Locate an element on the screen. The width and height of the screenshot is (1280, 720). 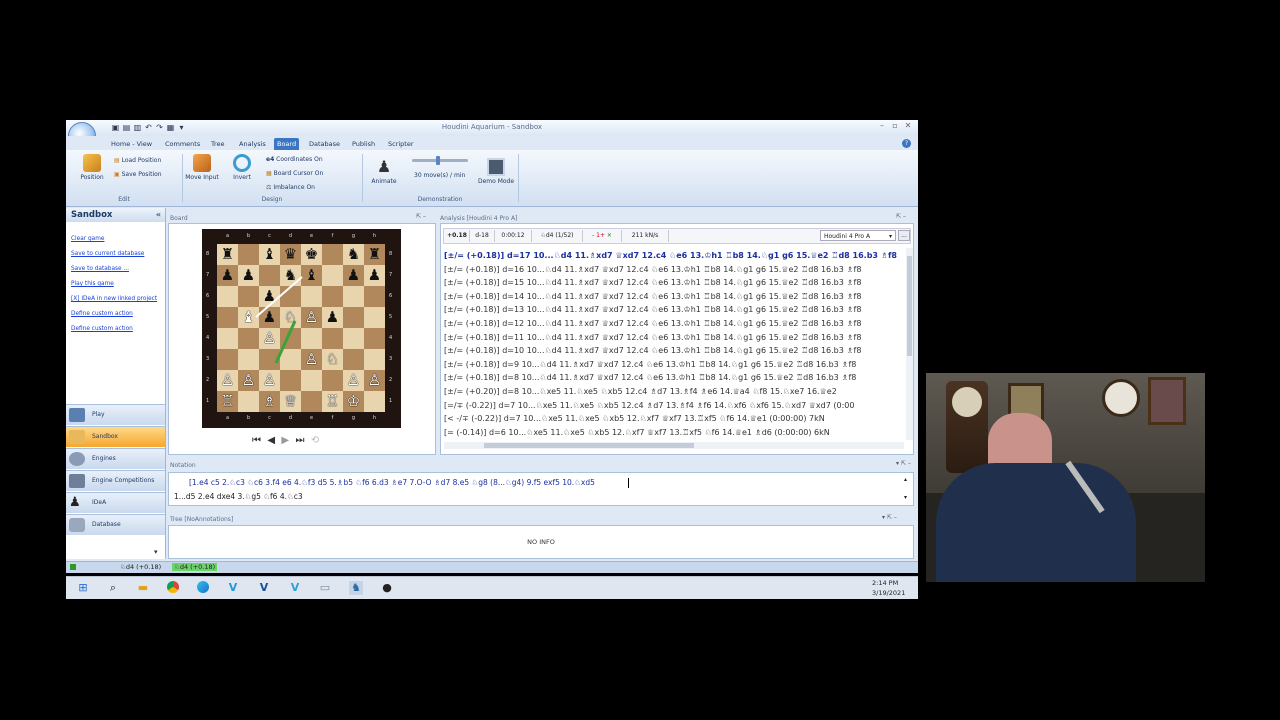
nav-engines: Engines is located at coordinates (115, 458).